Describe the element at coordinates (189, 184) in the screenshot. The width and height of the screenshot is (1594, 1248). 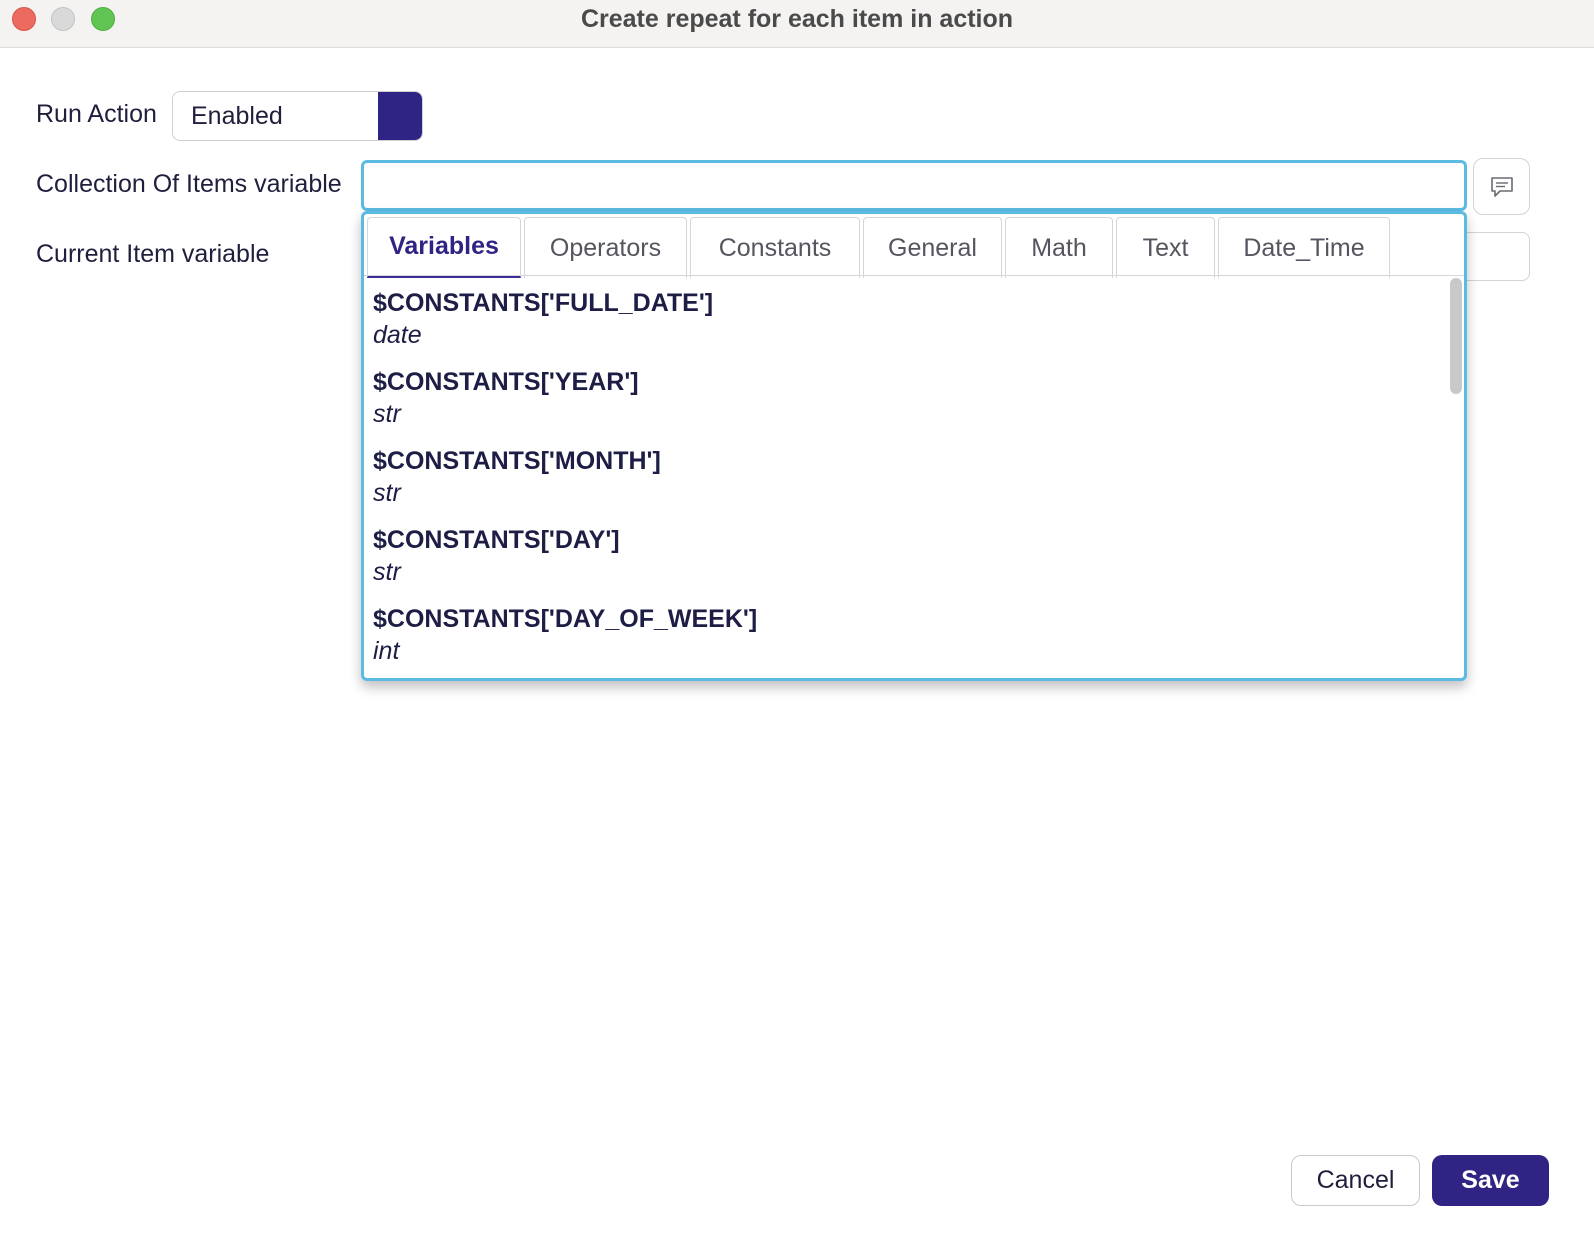
I see `collection-label: Collection Of Items variable` at that location.